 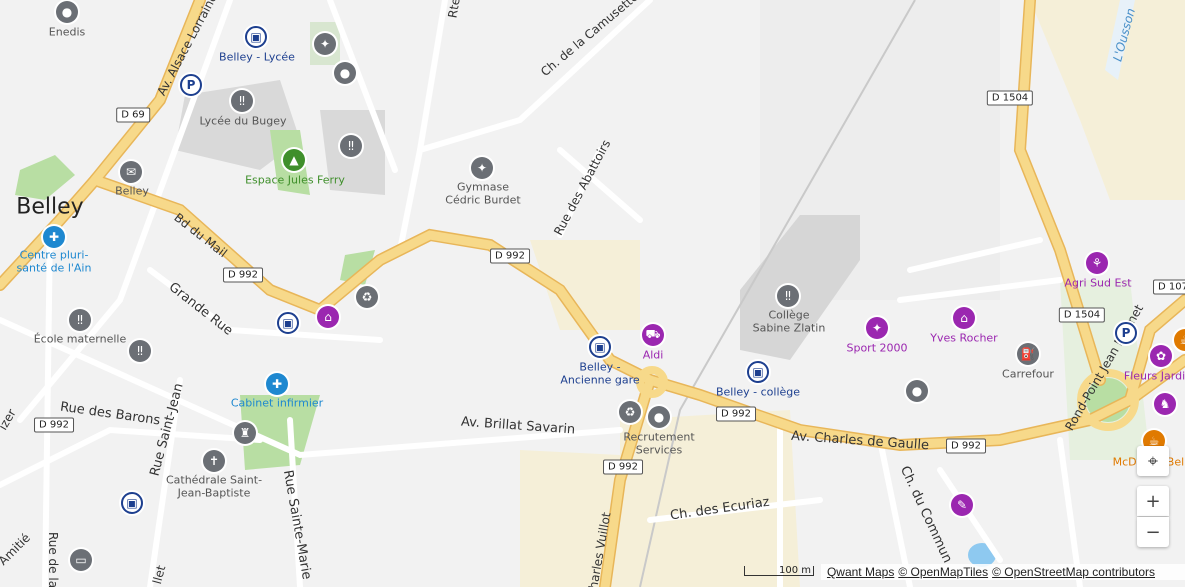 What do you see at coordinates (50, 207) in the screenshot?
I see `town-label-belley: Belley` at bounding box center [50, 207].